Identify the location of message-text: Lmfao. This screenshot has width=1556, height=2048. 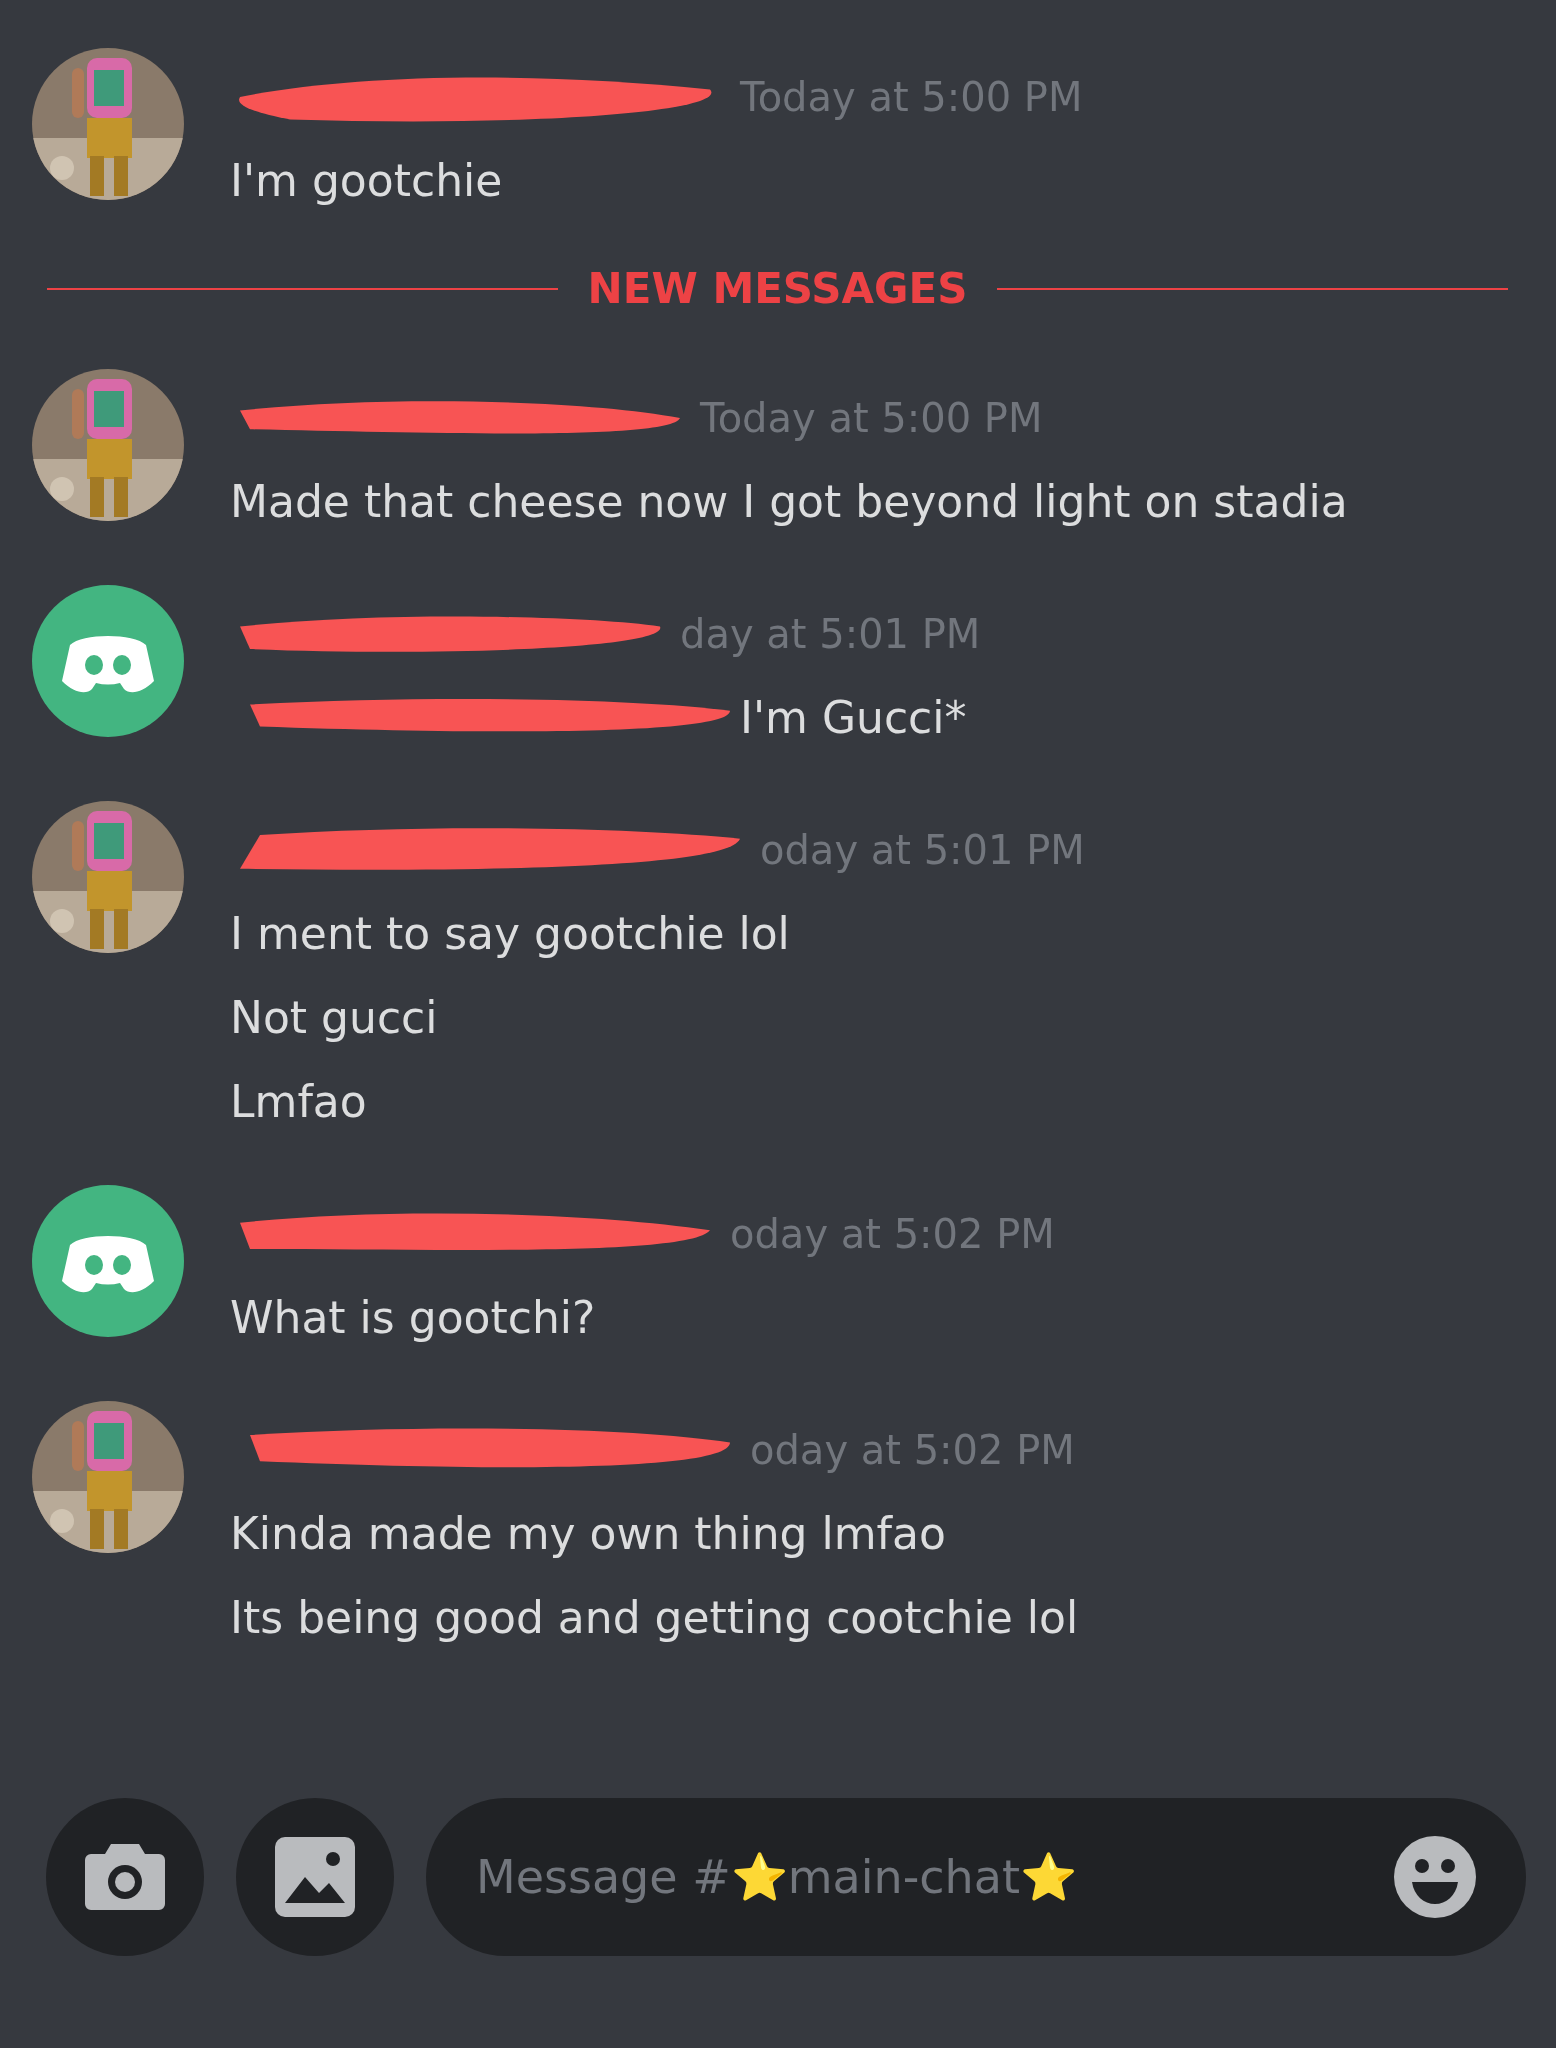
(298, 1101).